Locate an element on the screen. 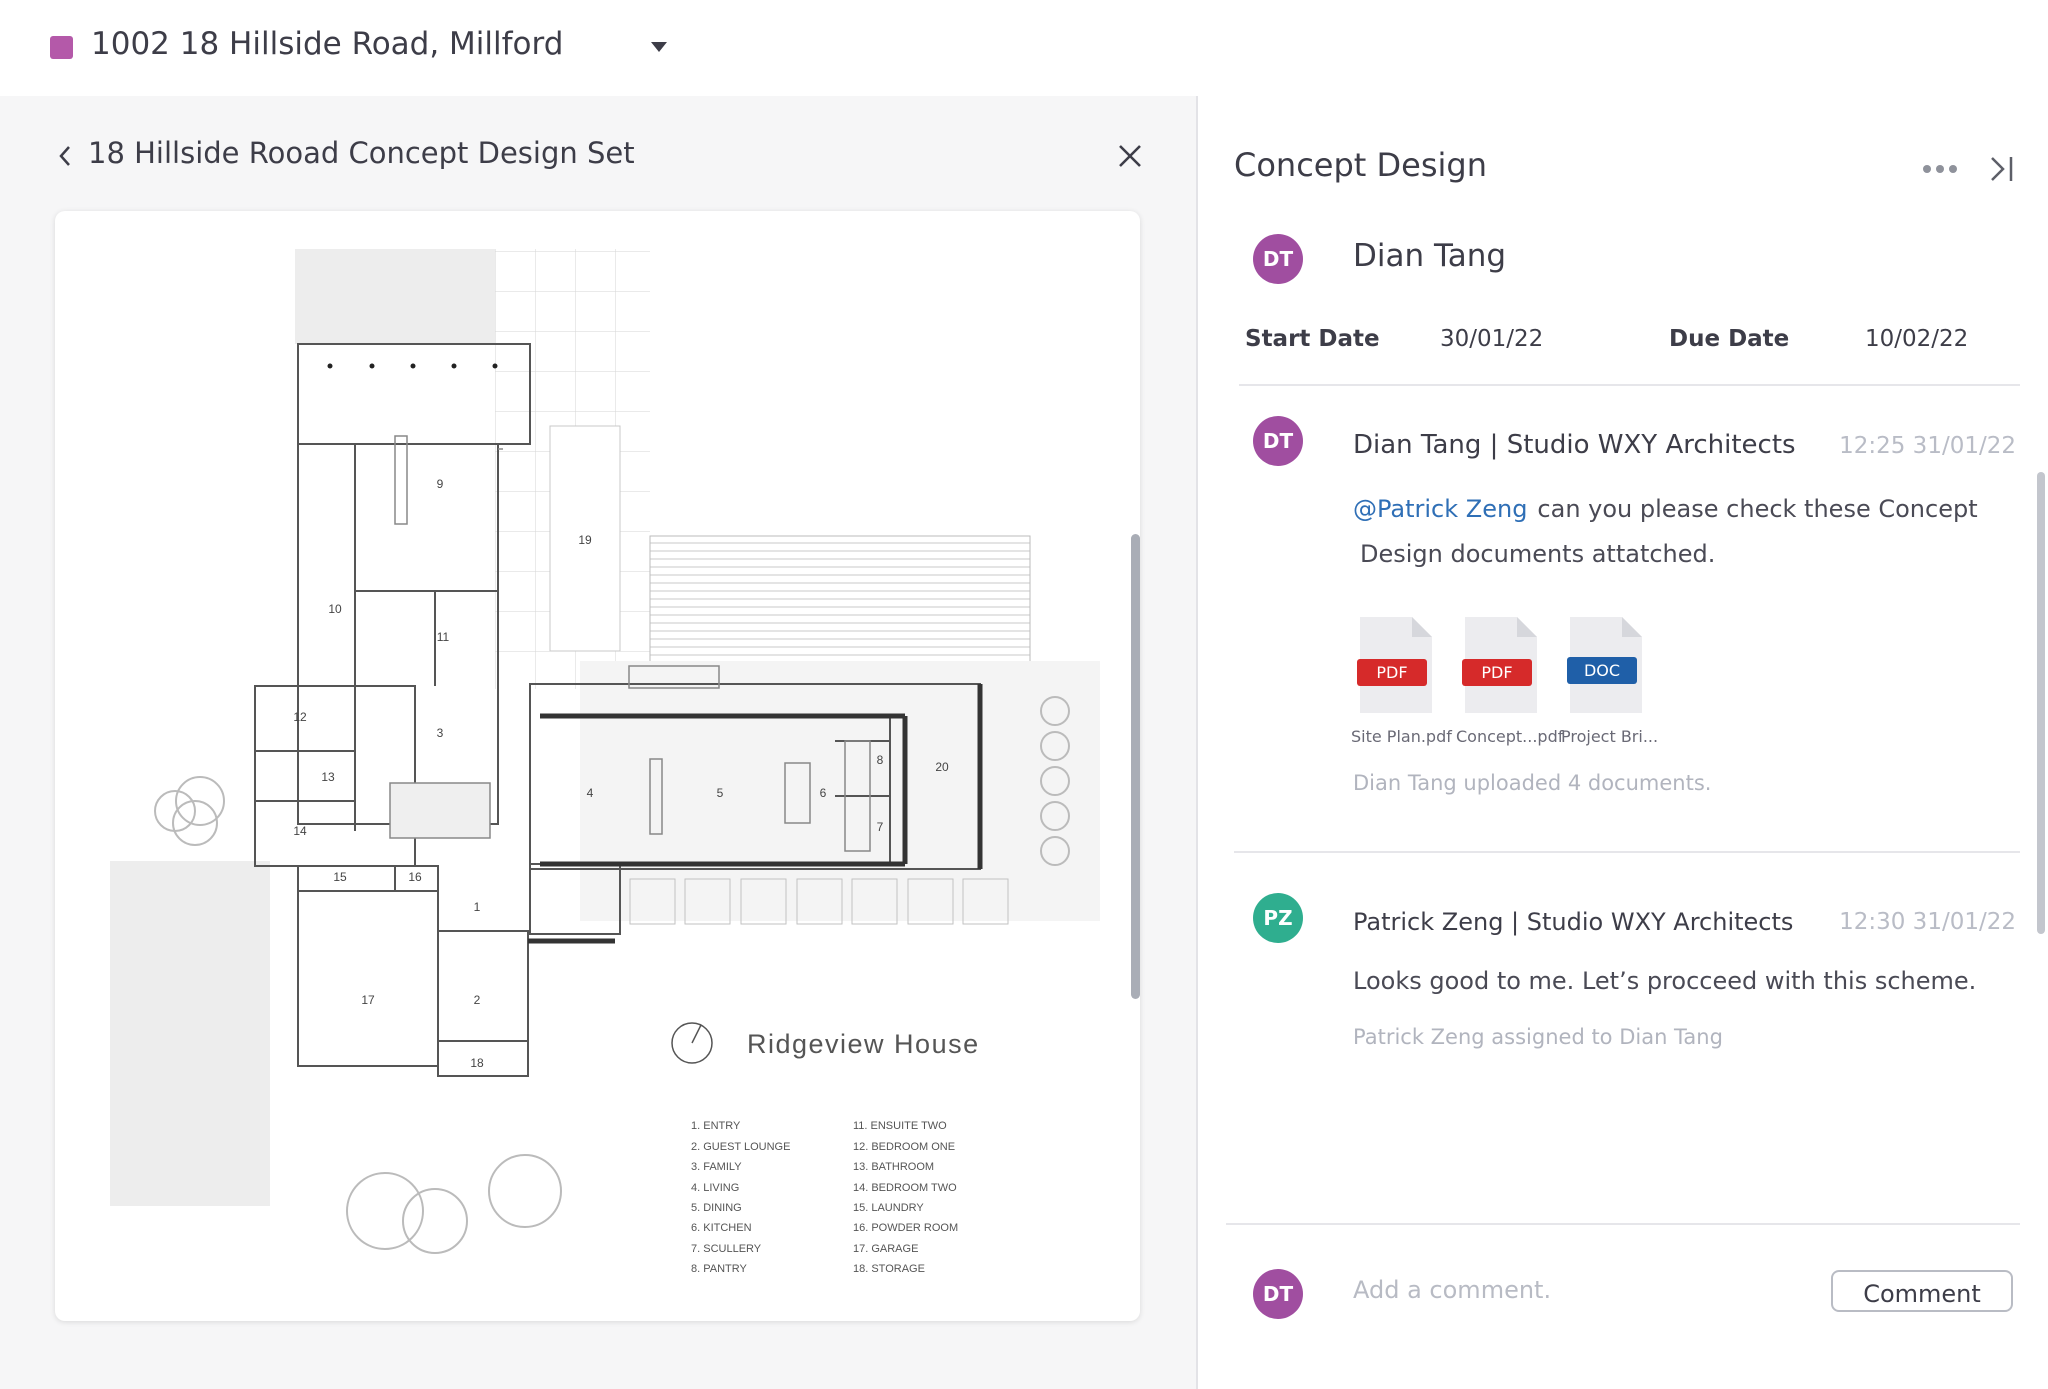 This screenshot has width=2048, height=1389. room-number: 4 is located at coordinates (590, 793).